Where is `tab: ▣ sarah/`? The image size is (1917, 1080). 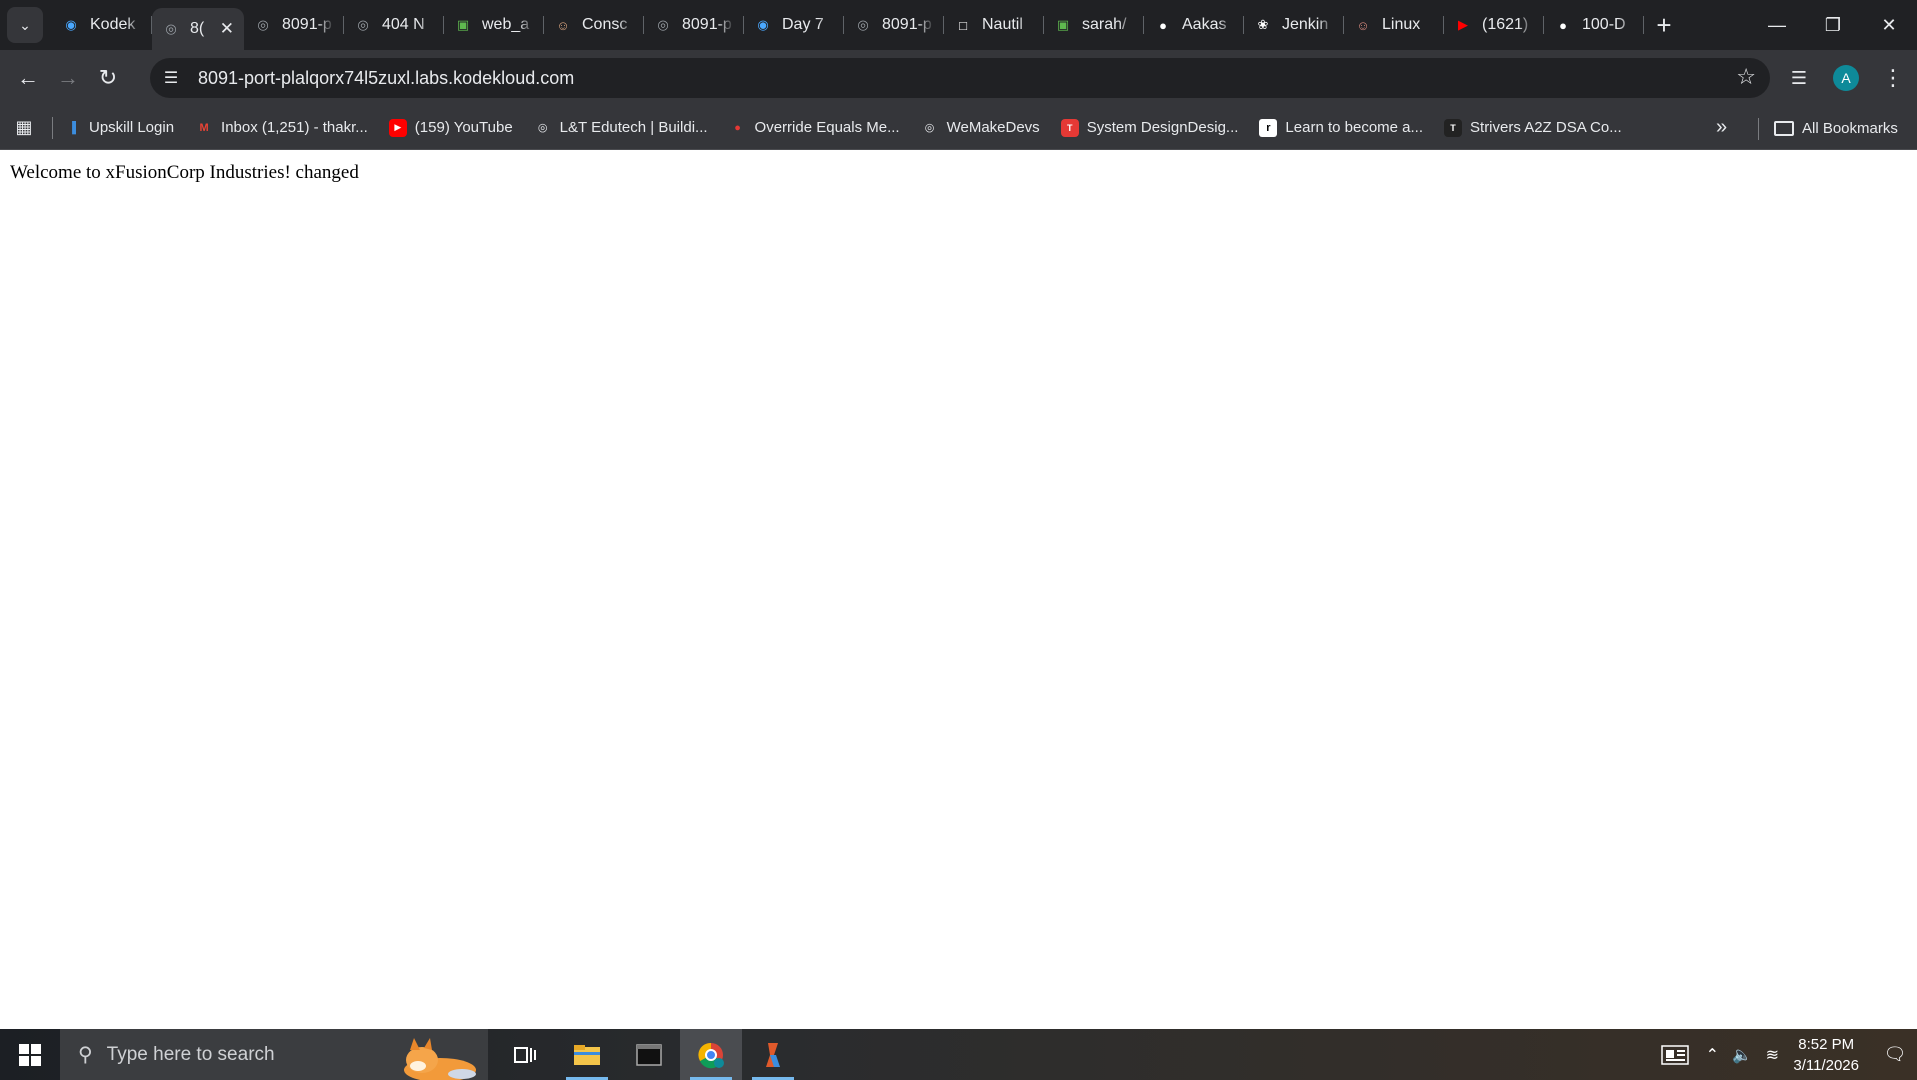
tab: ▣ sarah/ is located at coordinates (1094, 25).